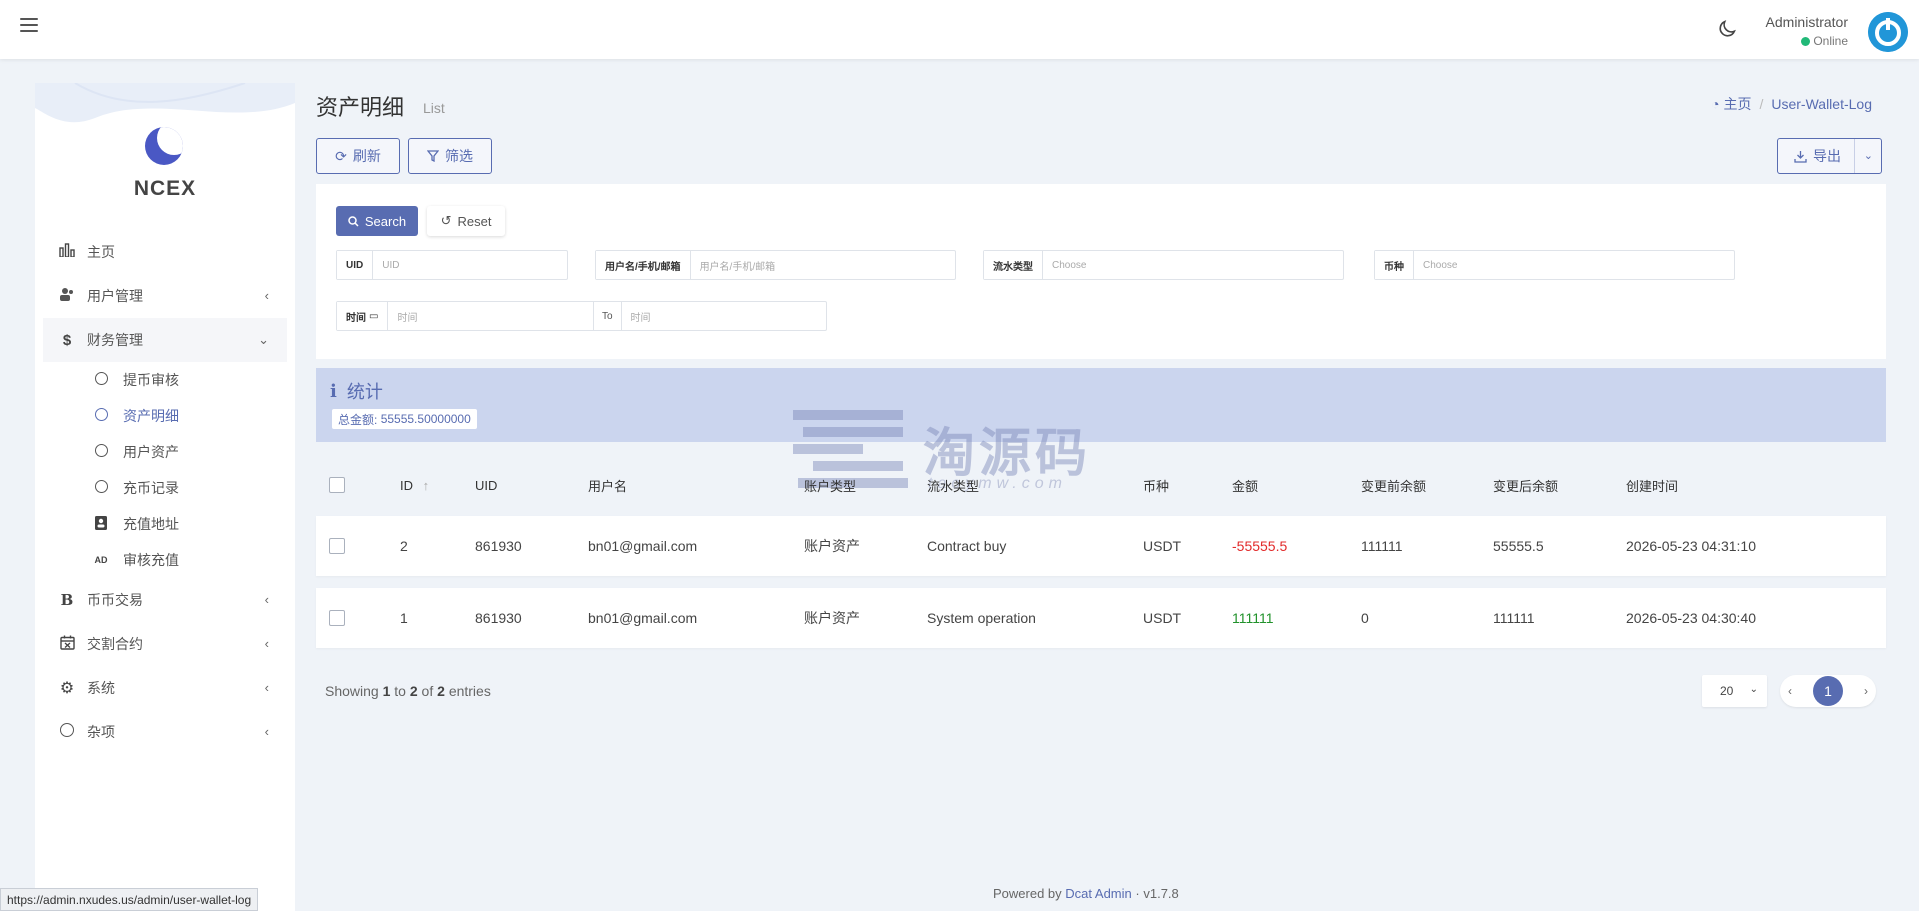 The image size is (1919, 911). I want to click on sidebar-item-label: 充币记录, so click(151, 488).